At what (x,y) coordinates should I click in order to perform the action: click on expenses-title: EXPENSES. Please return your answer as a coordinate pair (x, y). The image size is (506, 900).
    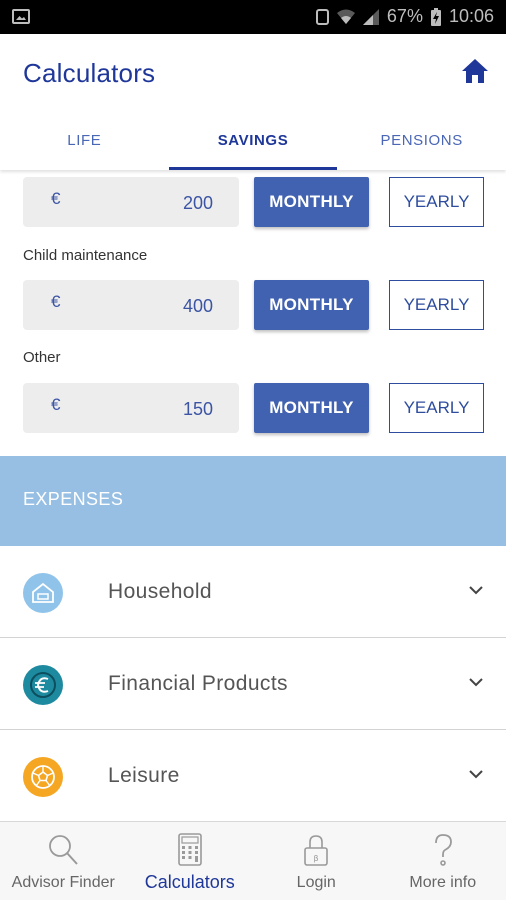
    Looking at the image, I should click on (73, 499).